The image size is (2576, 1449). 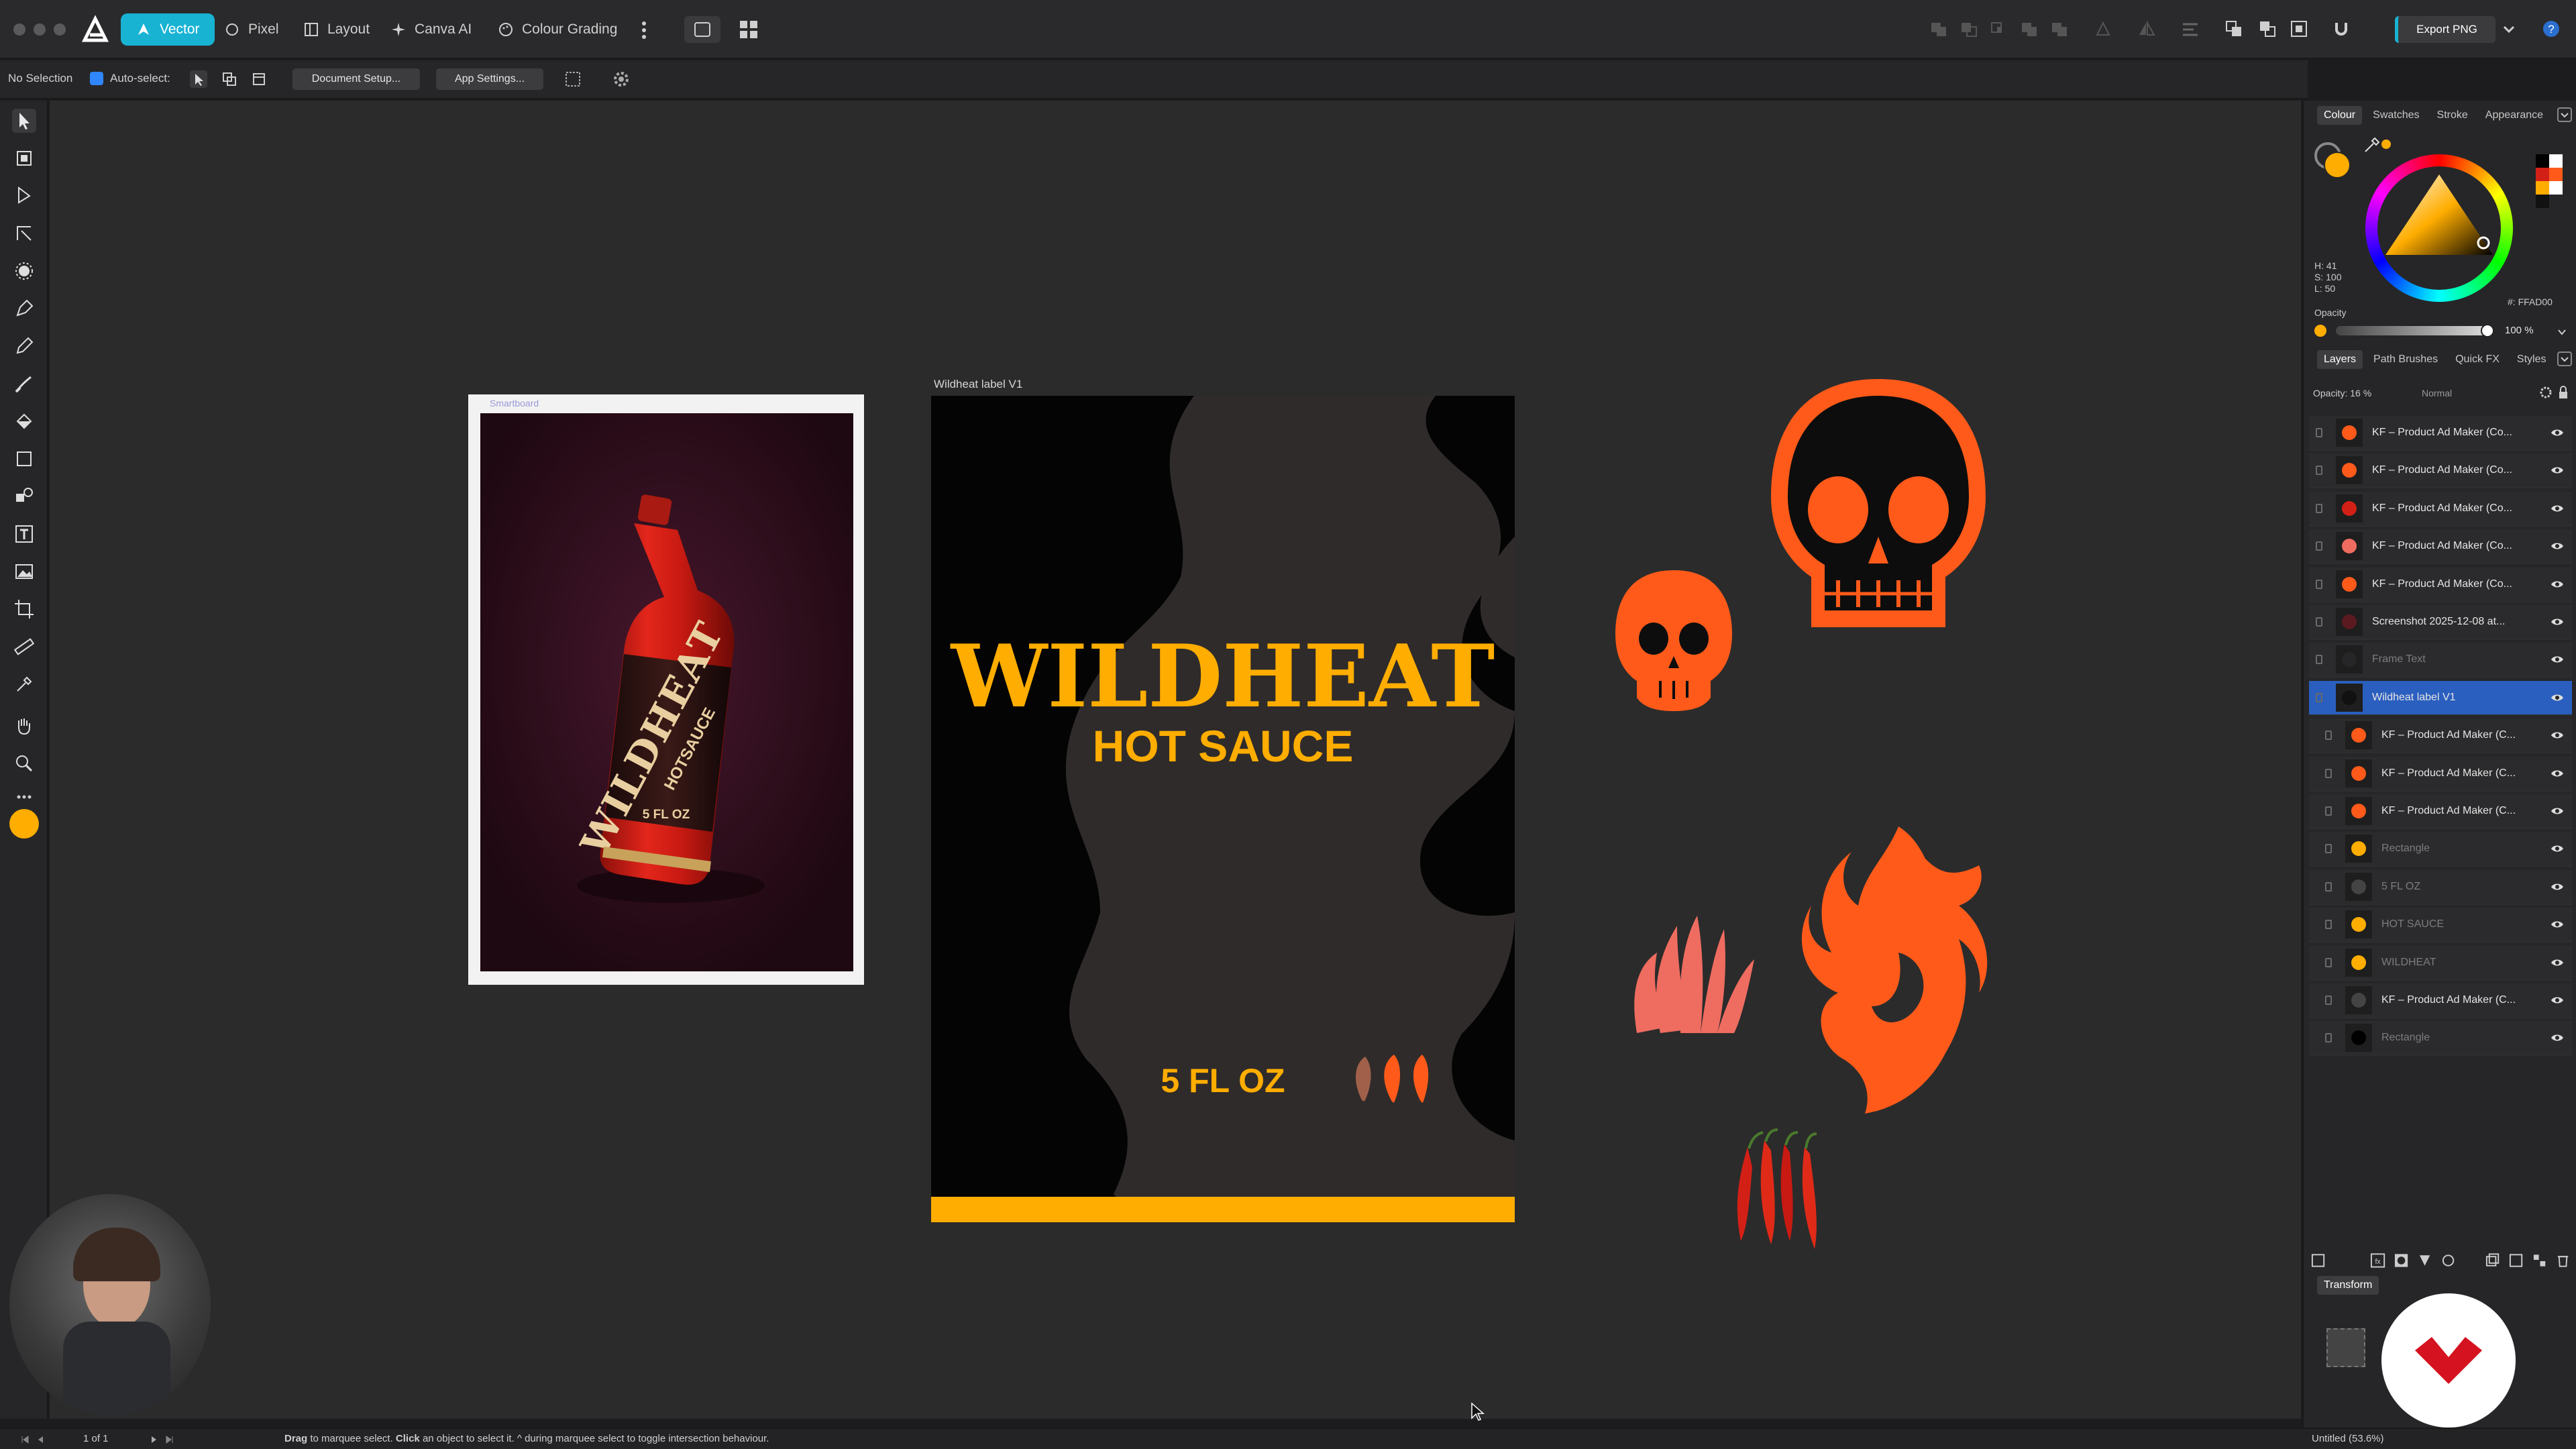 I want to click on layer-row: WILDHEAT, so click(x=2440, y=963).